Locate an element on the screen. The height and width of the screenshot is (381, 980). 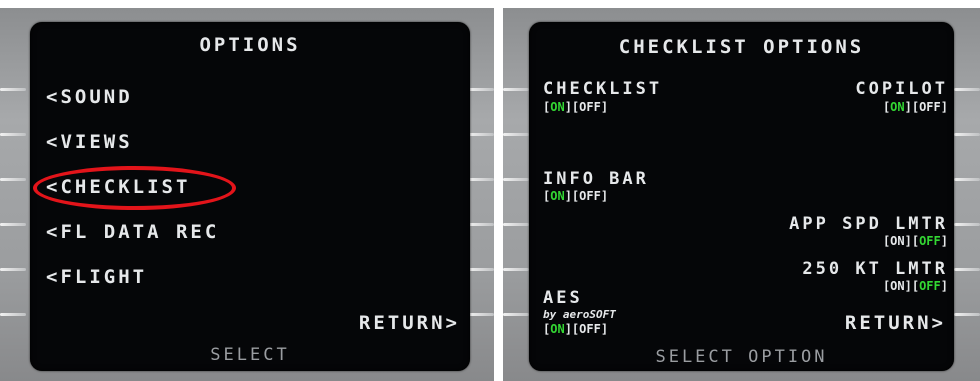
app-spd-lmtr-label: APP SPD LMTR is located at coordinates (868, 224).